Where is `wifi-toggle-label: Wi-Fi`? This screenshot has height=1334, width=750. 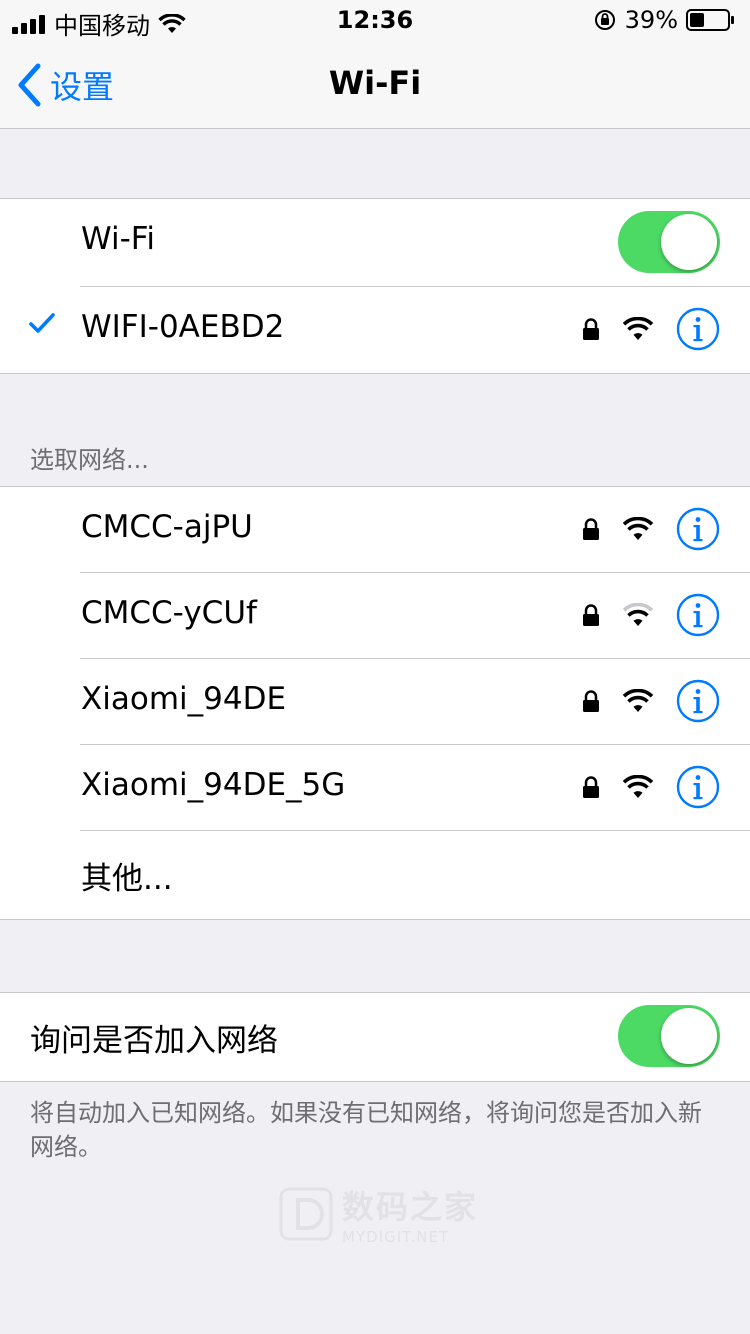 wifi-toggle-label: Wi-Fi is located at coordinates (118, 239).